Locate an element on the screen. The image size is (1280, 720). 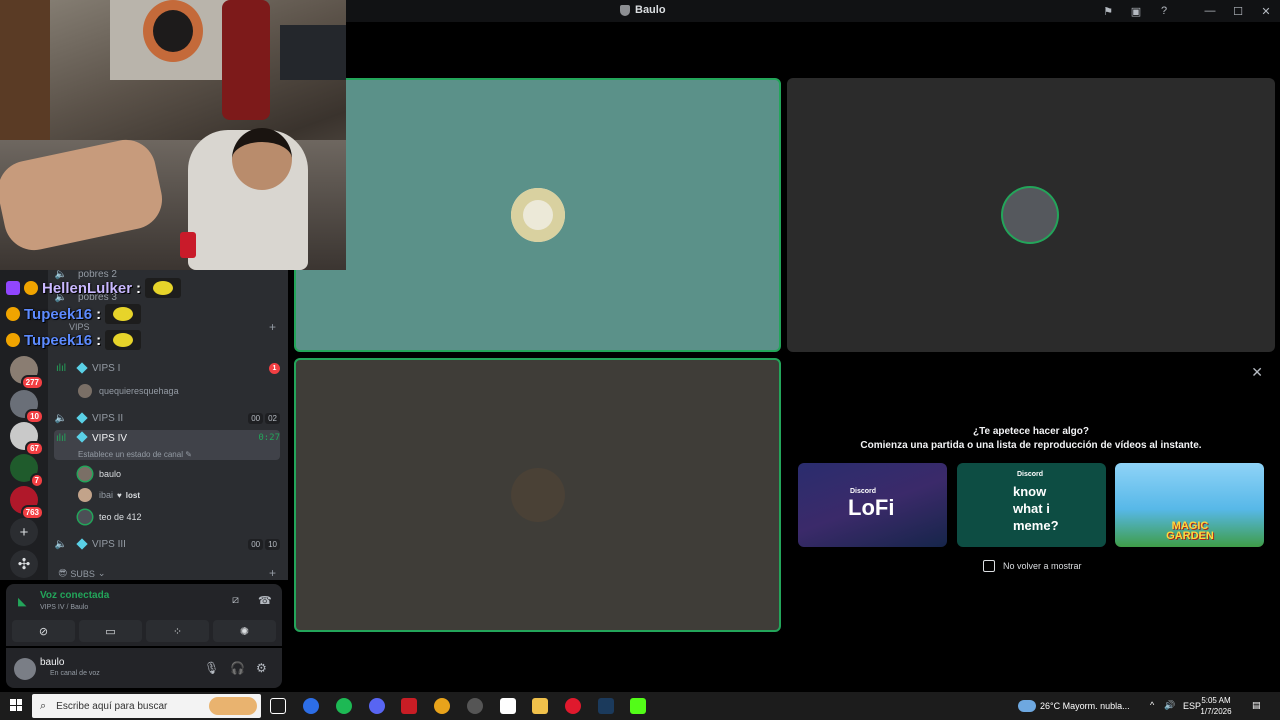
user-status: En canal de voz is located at coordinates (75, 673).